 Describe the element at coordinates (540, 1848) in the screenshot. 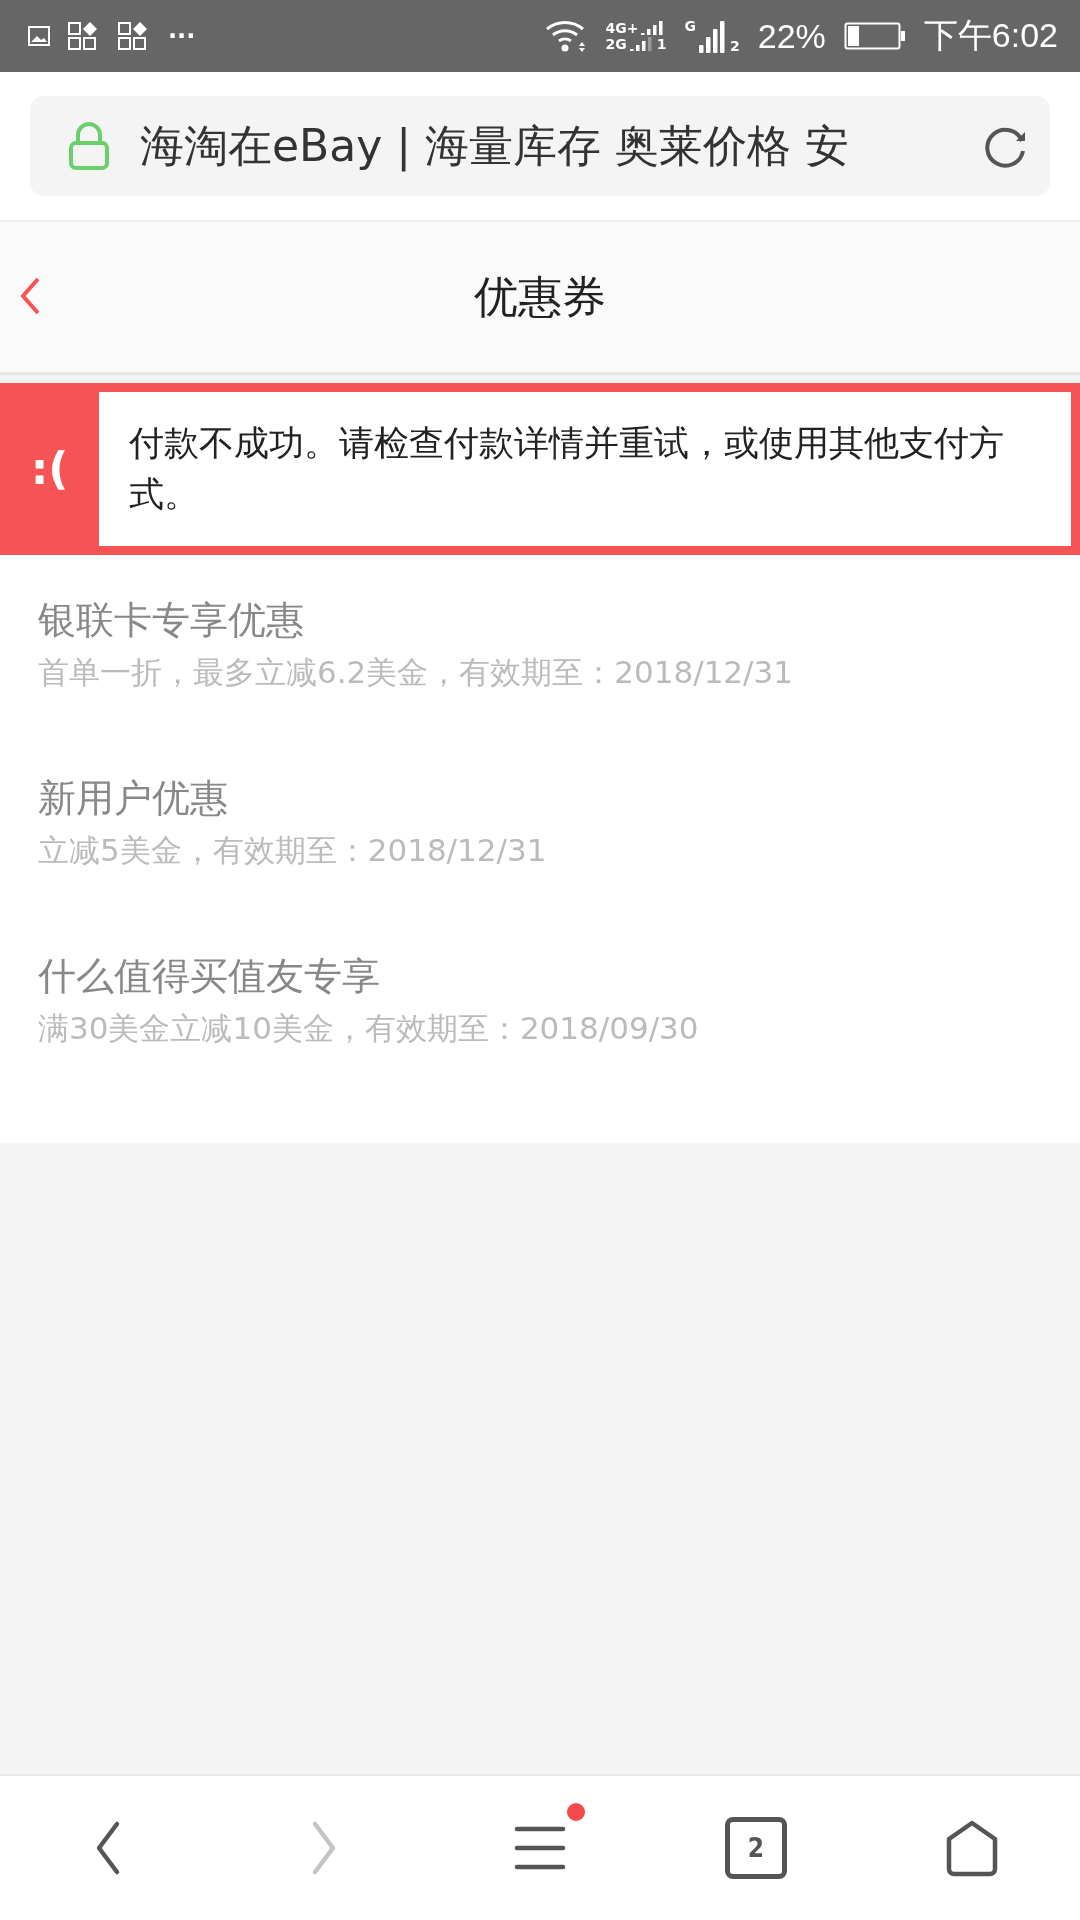

I see `menu-icon` at that location.